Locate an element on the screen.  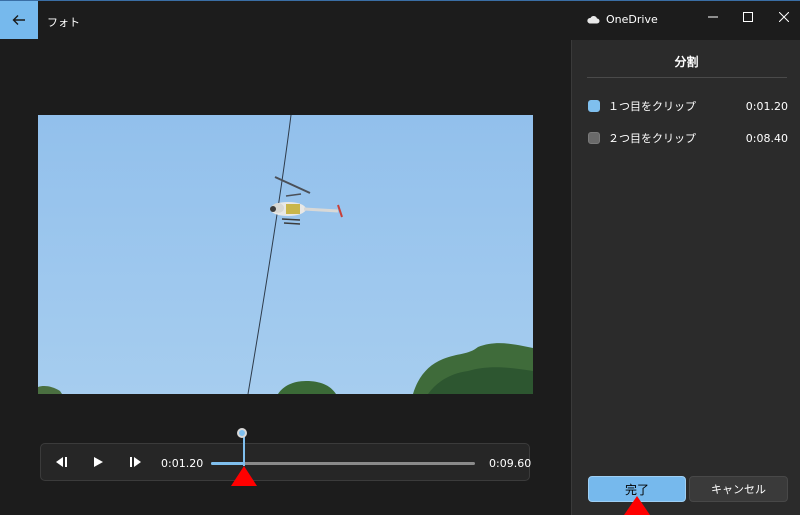
next-frame-button is located at coordinates (136, 462).